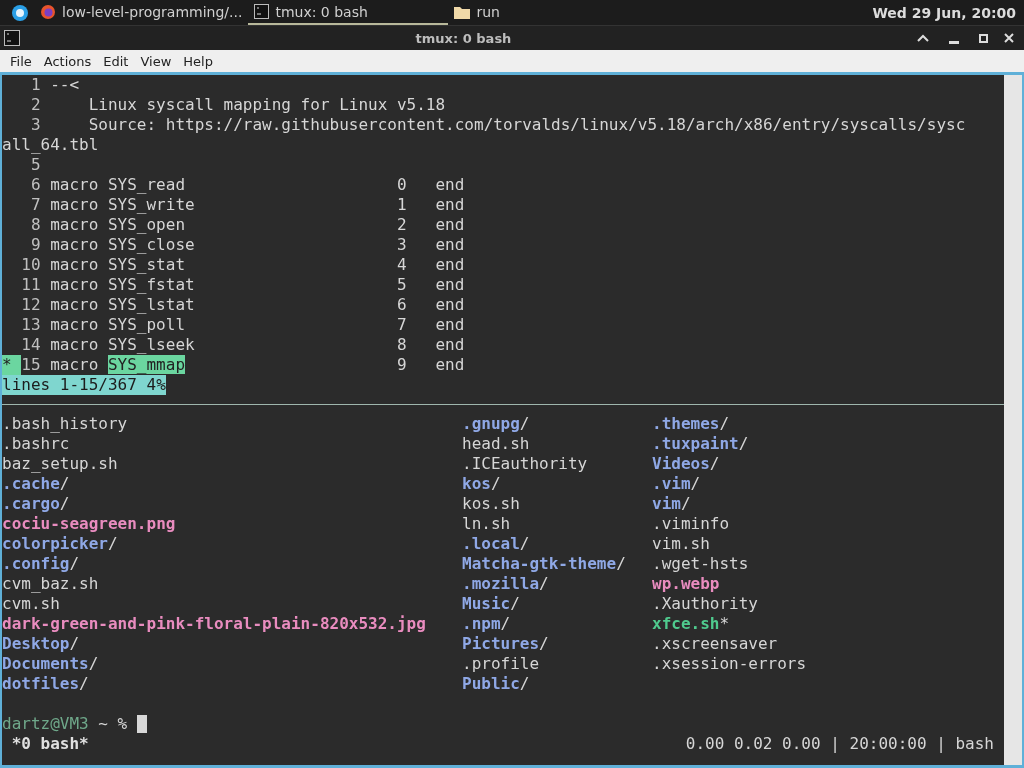  I want to click on file-entry: dark-green-and-pink-floral-plain-820x532.jpg, so click(214, 624).